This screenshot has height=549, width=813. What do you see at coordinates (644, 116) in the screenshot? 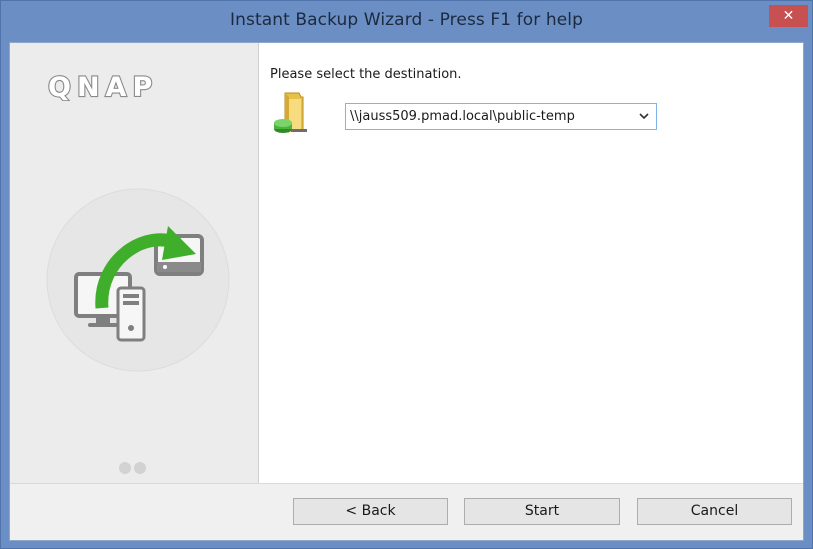
I see `chevron-down-icon` at bounding box center [644, 116].